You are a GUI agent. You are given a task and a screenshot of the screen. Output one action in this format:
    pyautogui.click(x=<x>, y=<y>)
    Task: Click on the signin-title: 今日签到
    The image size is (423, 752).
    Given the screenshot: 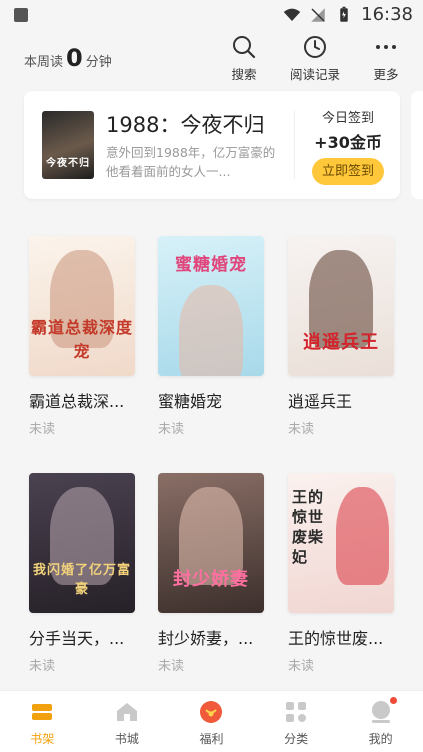 What is the action you would take?
    pyautogui.click(x=347, y=118)
    